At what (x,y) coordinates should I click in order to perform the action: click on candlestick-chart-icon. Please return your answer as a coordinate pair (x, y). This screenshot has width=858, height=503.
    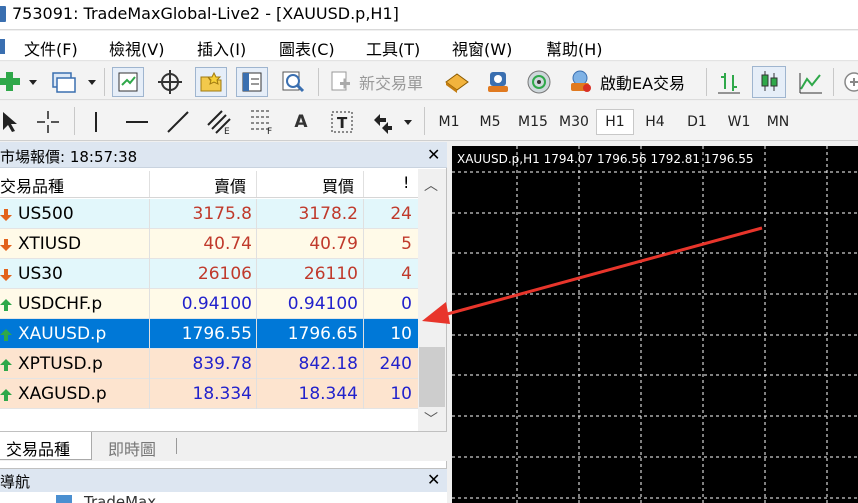
    Looking at the image, I should click on (769, 82).